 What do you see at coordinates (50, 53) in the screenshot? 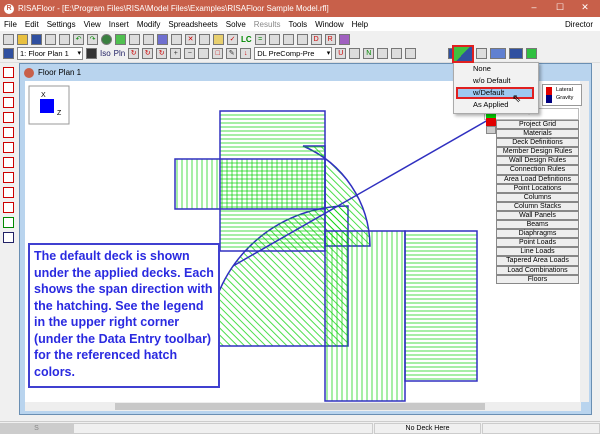
I see `floor-select: 1: Floor Plan 1` at bounding box center [50, 53].